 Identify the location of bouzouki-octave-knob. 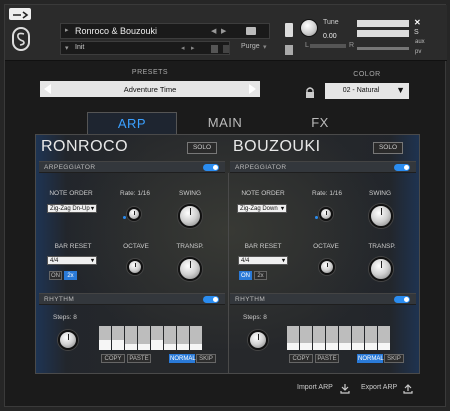
(327, 267).